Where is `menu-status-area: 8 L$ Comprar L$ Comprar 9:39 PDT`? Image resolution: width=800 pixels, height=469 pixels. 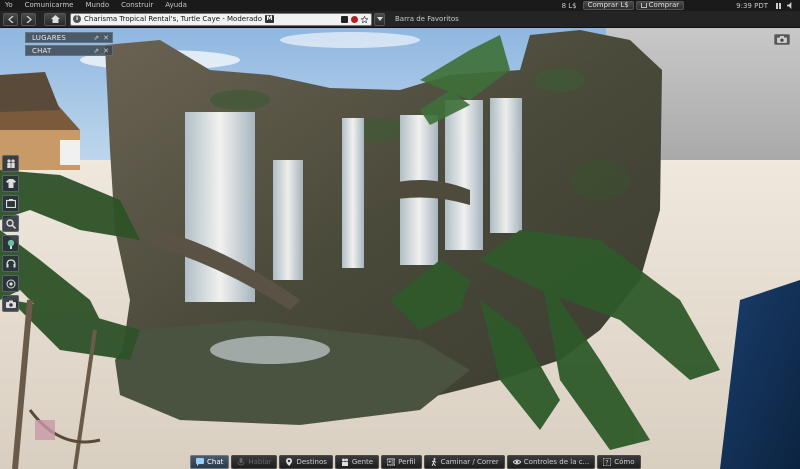
menu-status-area: 8 L$ Comprar L$ Comprar 9:39 PDT is located at coordinates (681, 5).